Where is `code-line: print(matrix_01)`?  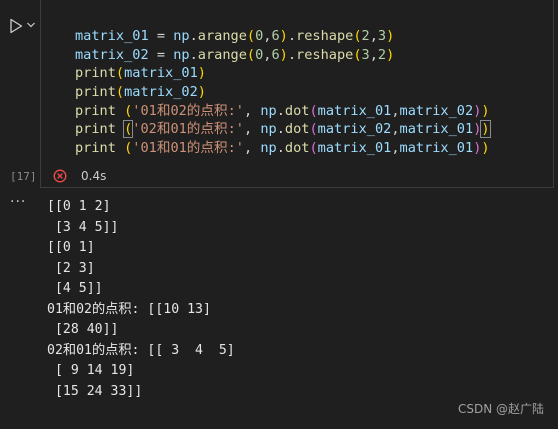 code-line: print(matrix_01) is located at coordinates (282, 73).